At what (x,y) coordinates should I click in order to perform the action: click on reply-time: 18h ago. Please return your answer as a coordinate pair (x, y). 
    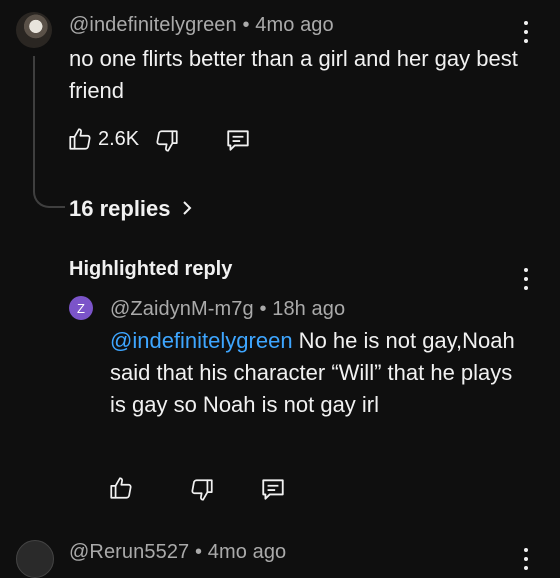
    Looking at the image, I should click on (309, 309).